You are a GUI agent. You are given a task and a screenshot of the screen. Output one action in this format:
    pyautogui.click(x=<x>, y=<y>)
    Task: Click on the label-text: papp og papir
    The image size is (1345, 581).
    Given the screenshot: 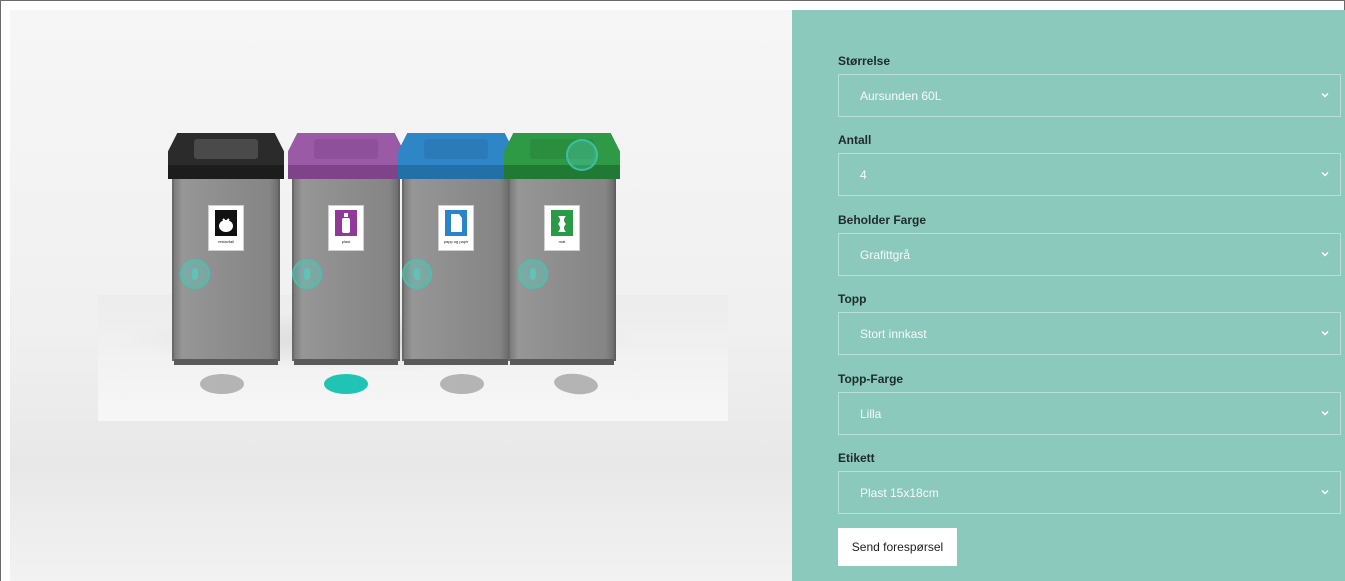 What is the action you would take?
    pyautogui.click(x=456, y=241)
    